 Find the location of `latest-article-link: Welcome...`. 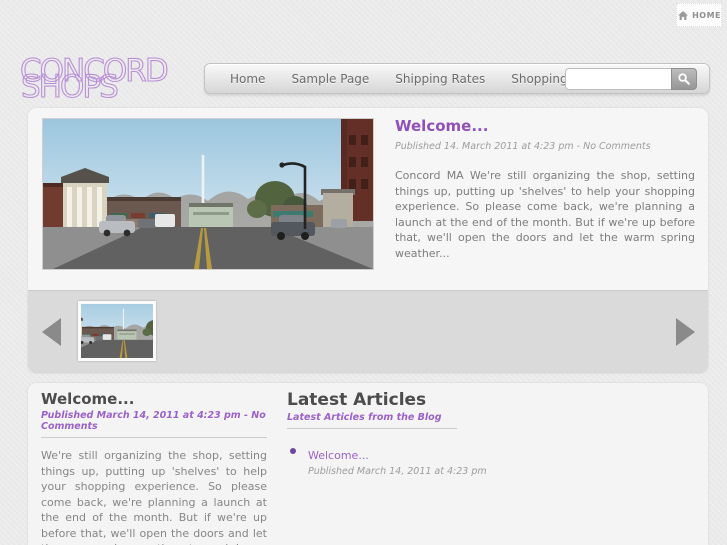

latest-article-link: Welcome... is located at coordinates (338, 455).